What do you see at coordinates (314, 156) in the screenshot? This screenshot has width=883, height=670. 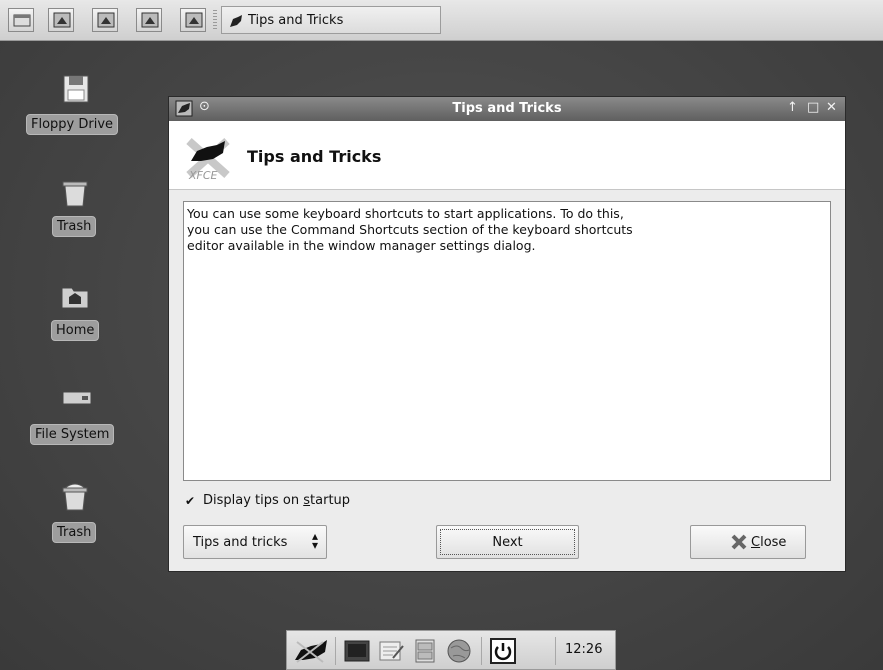 I see `dialog-header-title: Tips and Tricks` at bounding box center [314, 156].